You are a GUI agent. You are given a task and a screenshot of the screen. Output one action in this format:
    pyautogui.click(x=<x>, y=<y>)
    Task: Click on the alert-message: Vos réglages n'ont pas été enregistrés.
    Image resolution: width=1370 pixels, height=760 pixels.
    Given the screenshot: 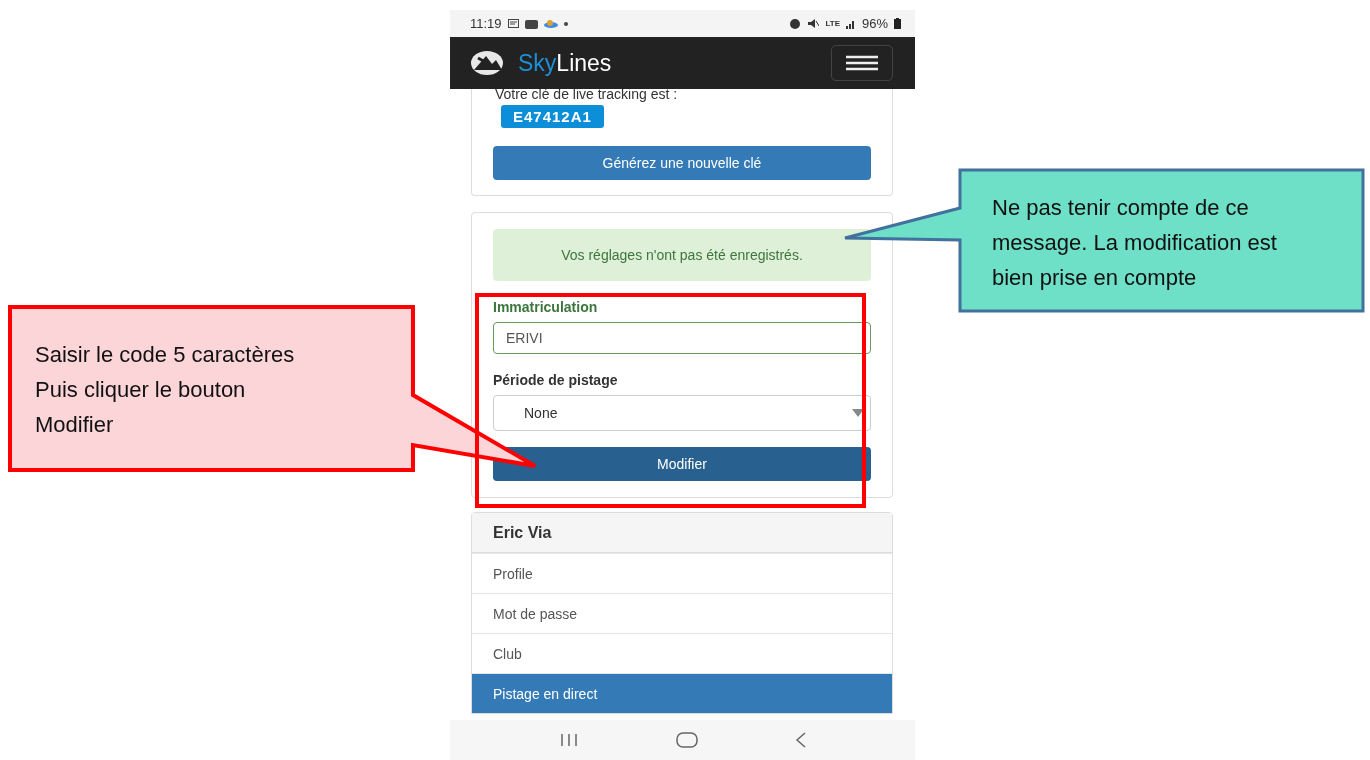 What is the action you would take?
    pyautogui.click(x=682, y=255)
    